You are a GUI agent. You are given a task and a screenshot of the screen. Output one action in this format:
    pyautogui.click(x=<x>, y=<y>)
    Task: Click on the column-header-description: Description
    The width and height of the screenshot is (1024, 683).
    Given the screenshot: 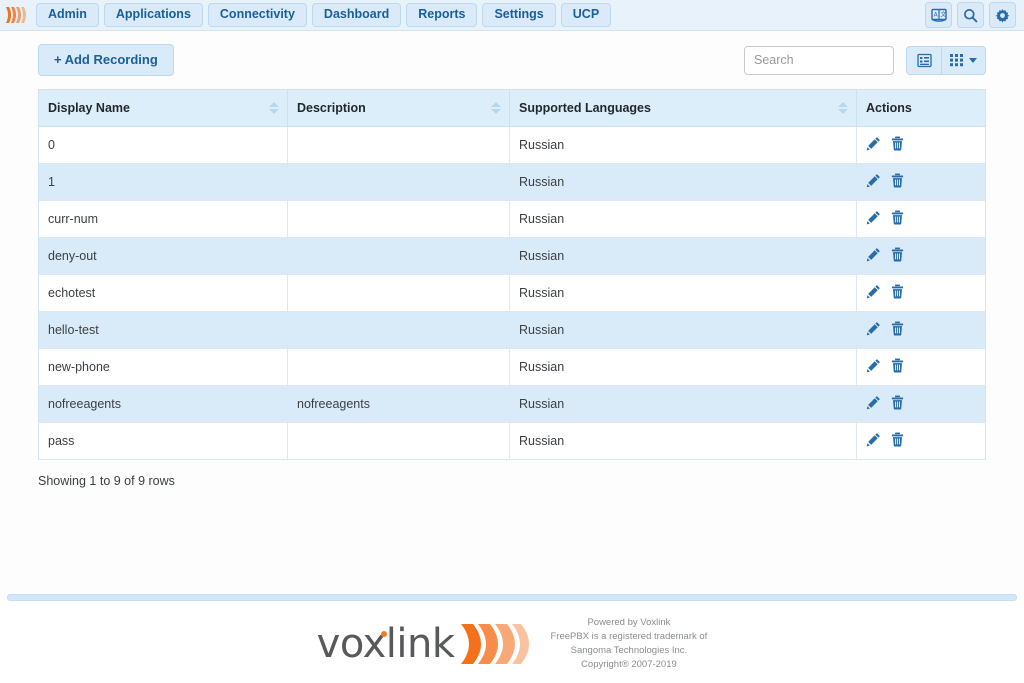 What is the action you would take?
    pyautogui.click(x=398, y=108)
    